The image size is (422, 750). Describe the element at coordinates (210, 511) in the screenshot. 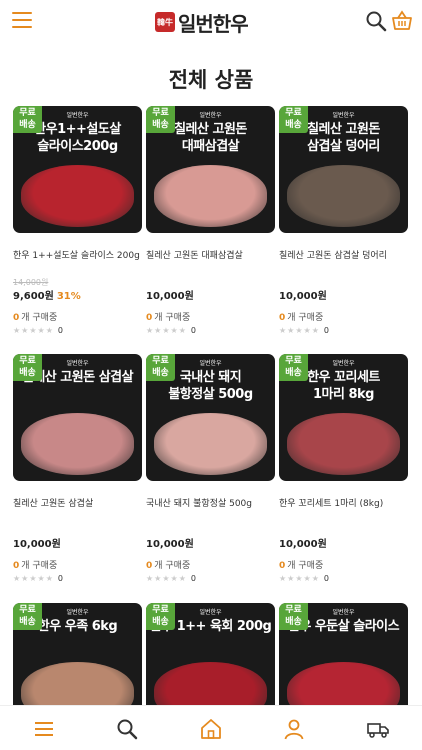

I see `product-name: 국내산 돼지 불항정살 500g` at that location.